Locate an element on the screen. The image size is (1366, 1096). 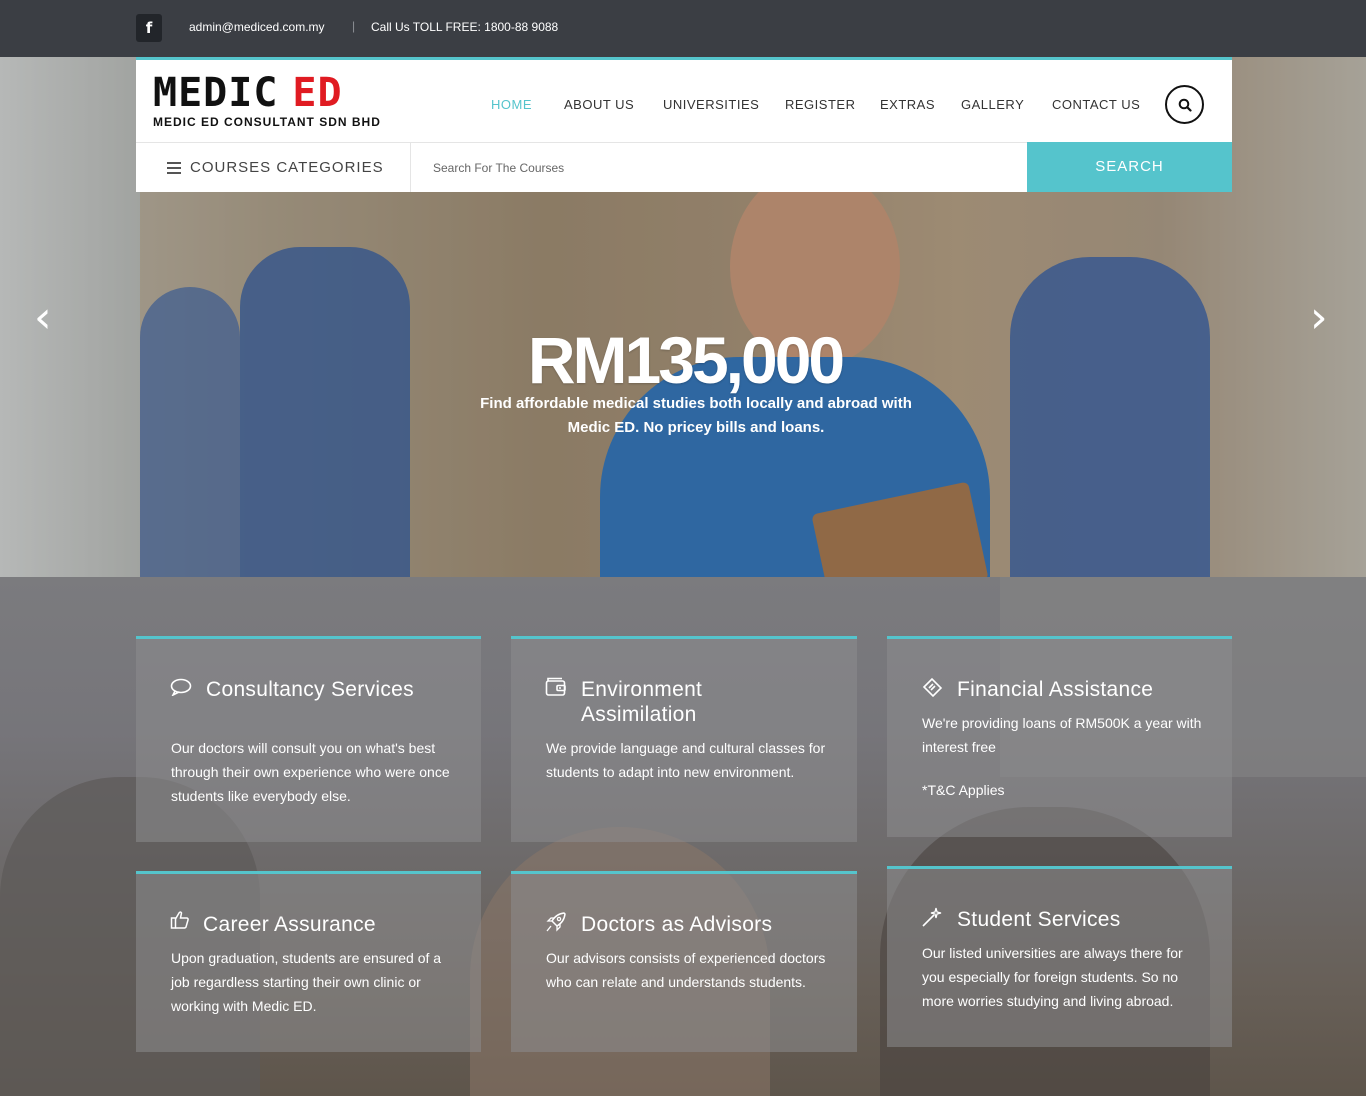
nav-home: HOME is located at coordinates (511, 104).